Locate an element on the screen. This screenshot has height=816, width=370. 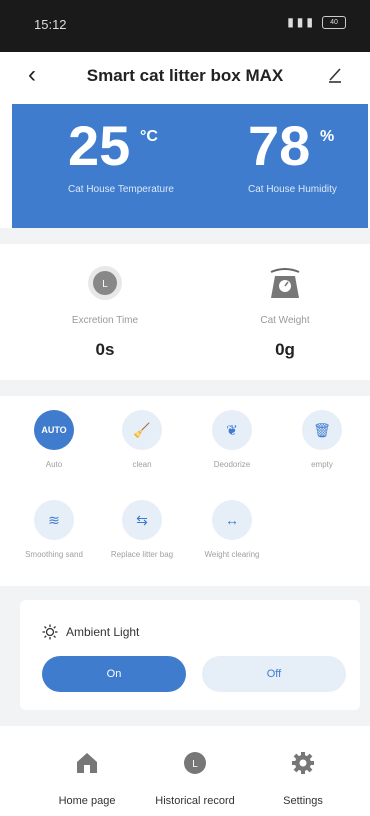
function-weight-clearing: ↔ Weight clearing is located at coordinates (232, 530).